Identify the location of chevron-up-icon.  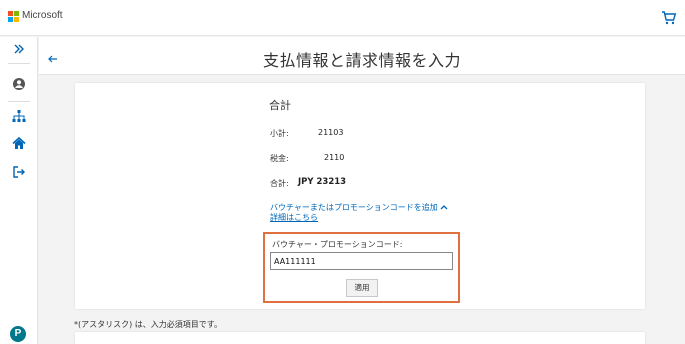
(444, 207).